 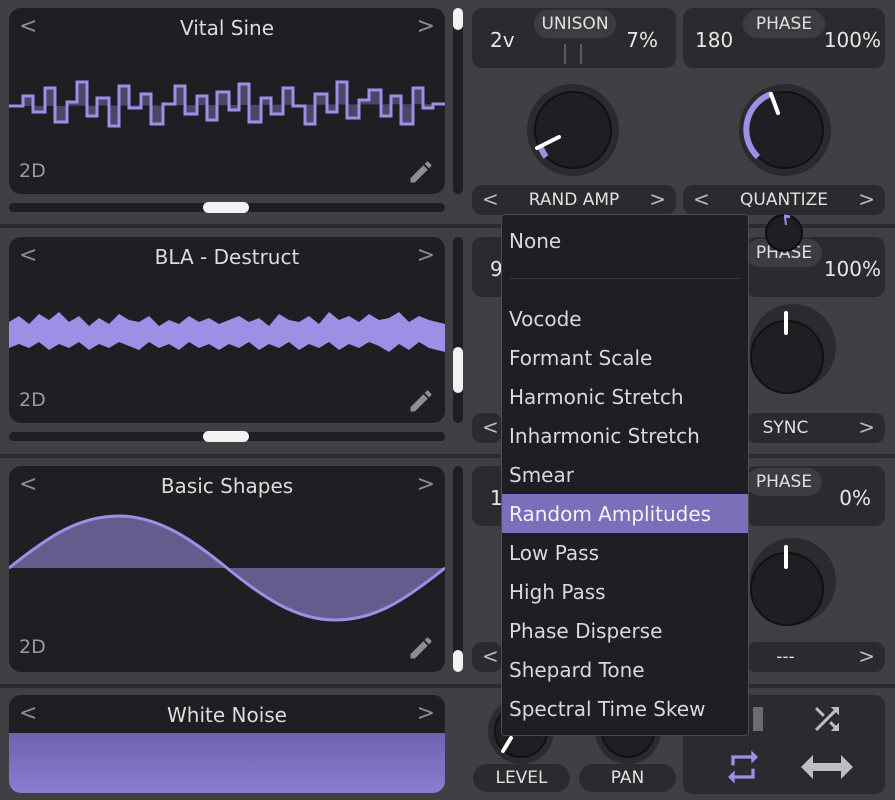 I want to click on menu-item-none: None, so click(x=625, y=240).